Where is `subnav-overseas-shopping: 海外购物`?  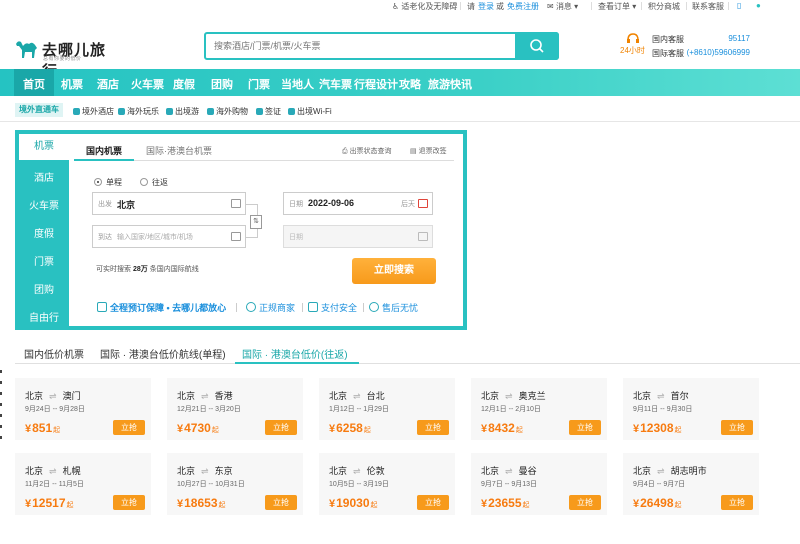 subnav-overseas-shopping: 海外购物 is located at coordinates (227, 111).